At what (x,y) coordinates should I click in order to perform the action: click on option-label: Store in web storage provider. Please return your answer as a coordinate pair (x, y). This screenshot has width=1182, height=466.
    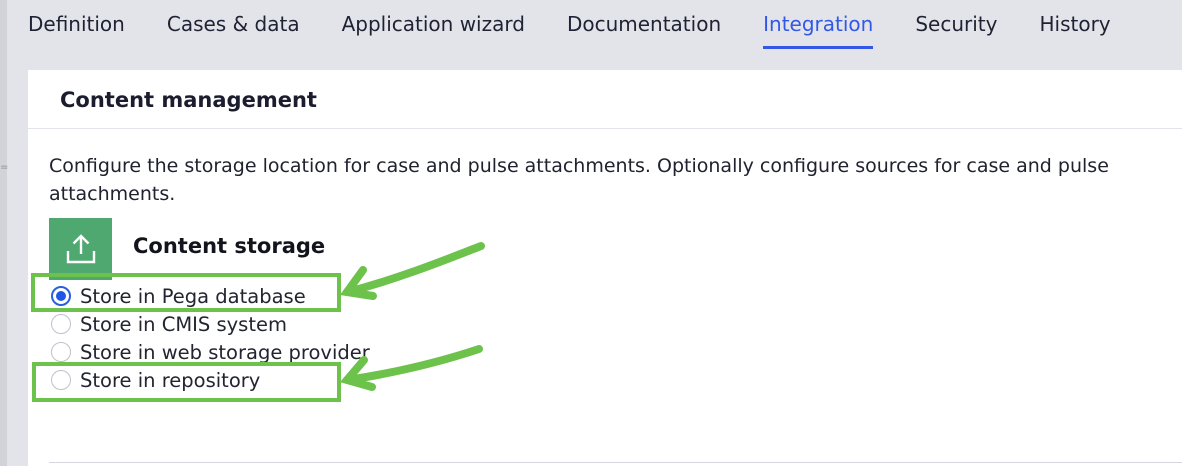
    Looking at the image, I should click on (225, 352).